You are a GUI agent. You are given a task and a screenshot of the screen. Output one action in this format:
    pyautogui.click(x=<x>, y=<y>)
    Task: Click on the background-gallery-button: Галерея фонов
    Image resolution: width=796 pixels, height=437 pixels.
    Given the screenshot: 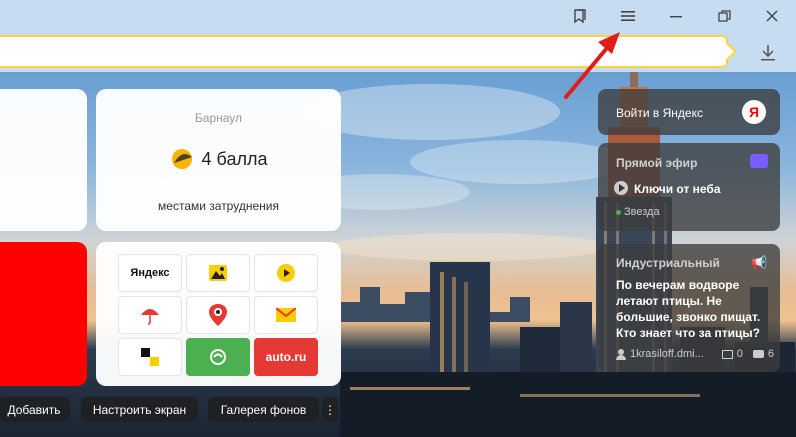 What is the action you would take?
    pyautogui.click(x=263, y=409)
    